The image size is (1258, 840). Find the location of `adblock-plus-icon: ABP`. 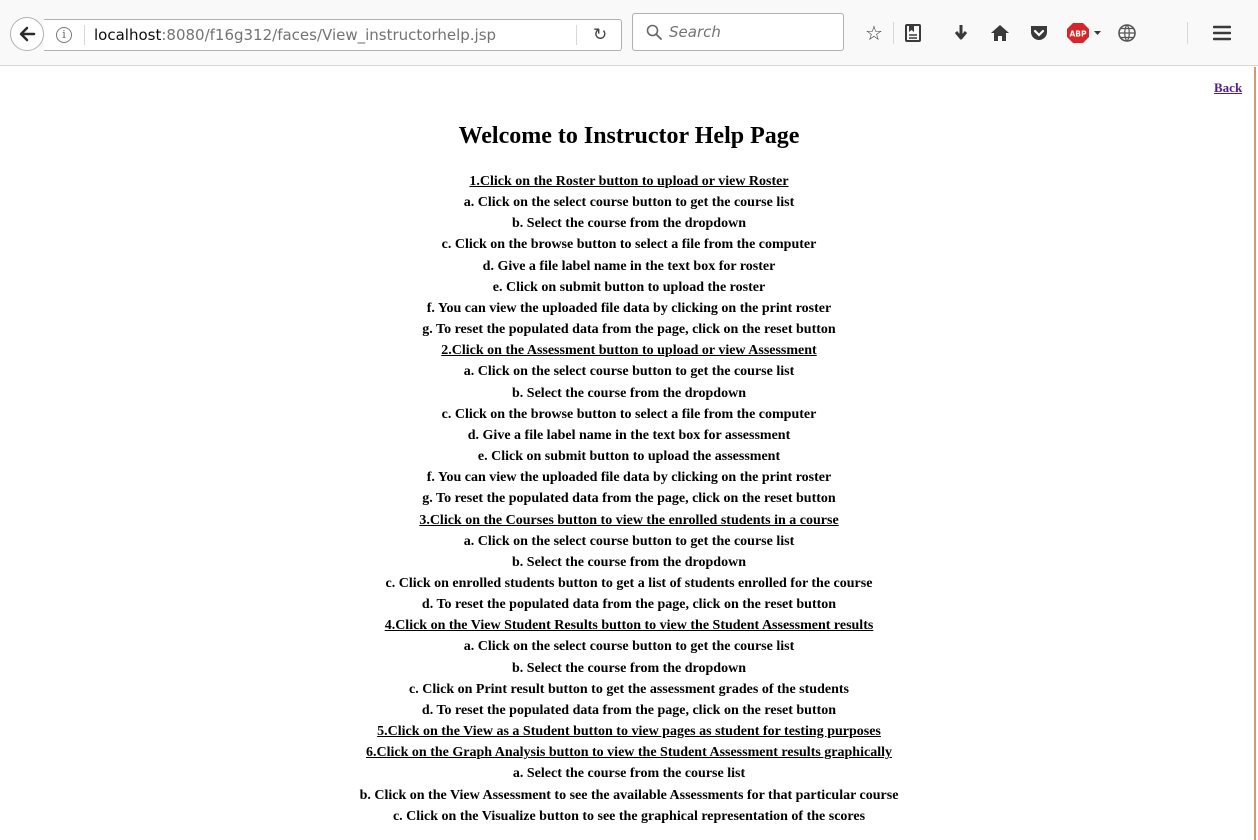

adblock-plus-icon: ABP is located at coordinates (1084, 33).